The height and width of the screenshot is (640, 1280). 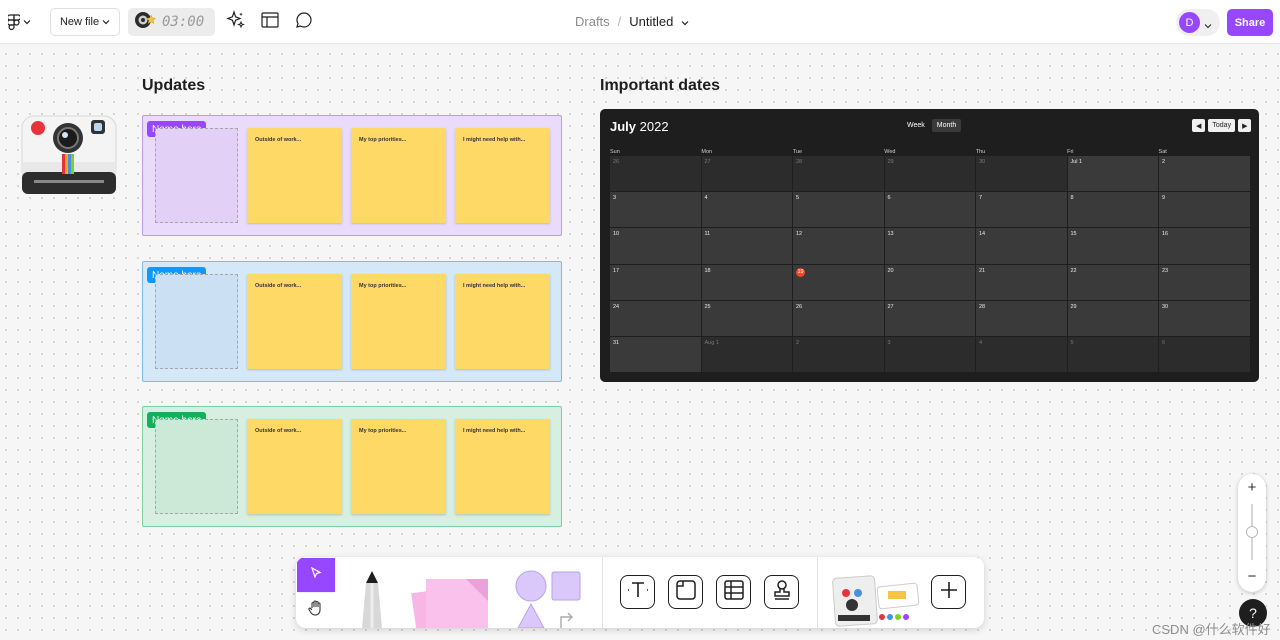 What do you see at coordinates (236, 21) in the screenshot?
I see `ai-sparkle-button` at bounding box center [236, 21].